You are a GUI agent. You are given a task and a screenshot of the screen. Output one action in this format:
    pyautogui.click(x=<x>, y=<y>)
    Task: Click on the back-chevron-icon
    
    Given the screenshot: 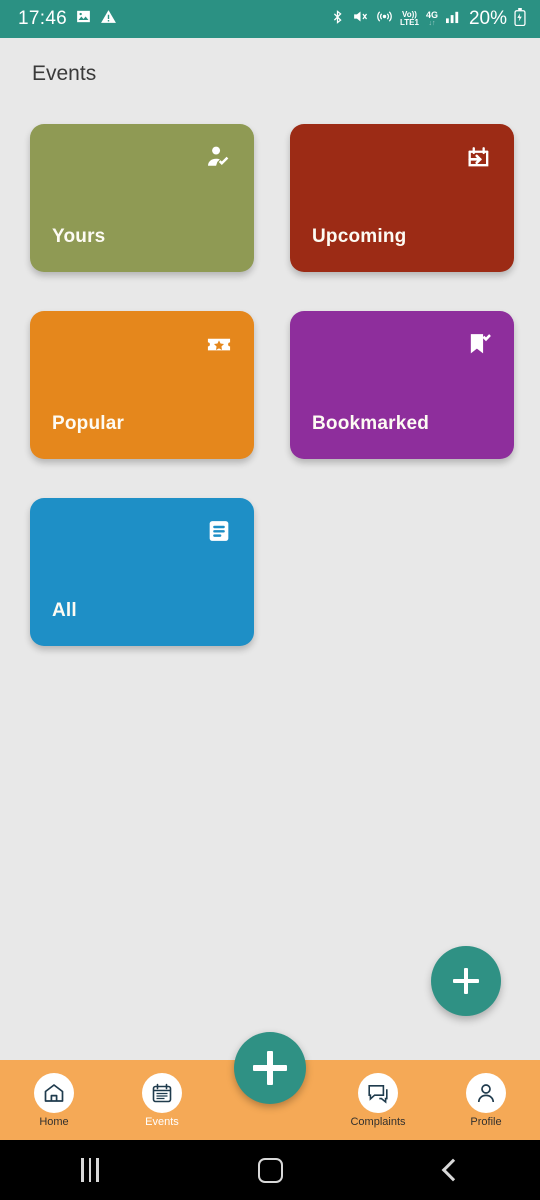 What is the action you would take?
    pyautogui.click(x=450, y=1170)
    